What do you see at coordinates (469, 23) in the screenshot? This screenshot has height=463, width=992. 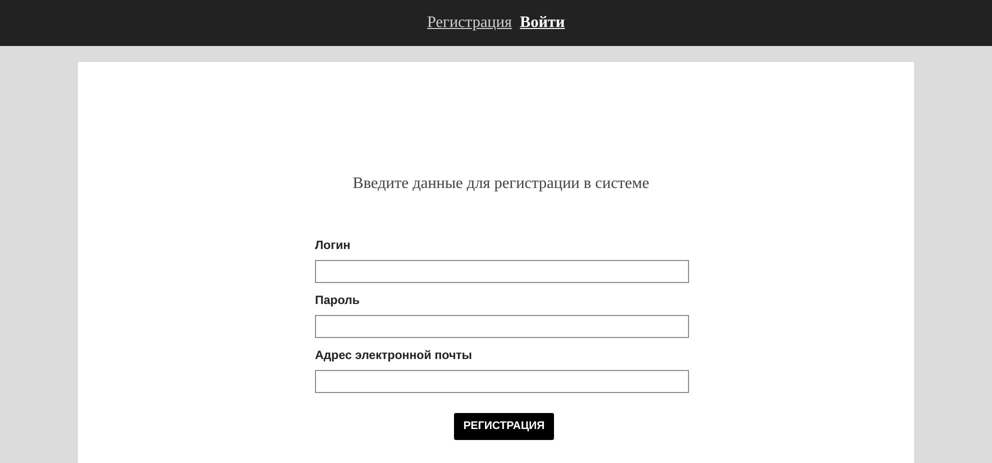 I see `nav-link: Регистрация` at bounding box center [469, 23].